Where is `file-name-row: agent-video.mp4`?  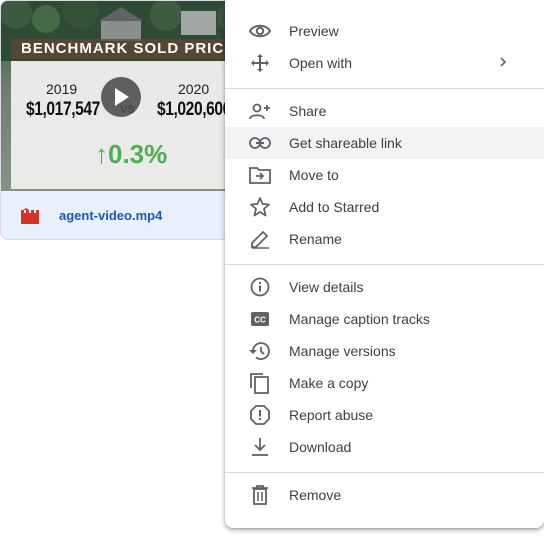
file-name-row: agent-video.mp4 is located at coordinates (121, 215).